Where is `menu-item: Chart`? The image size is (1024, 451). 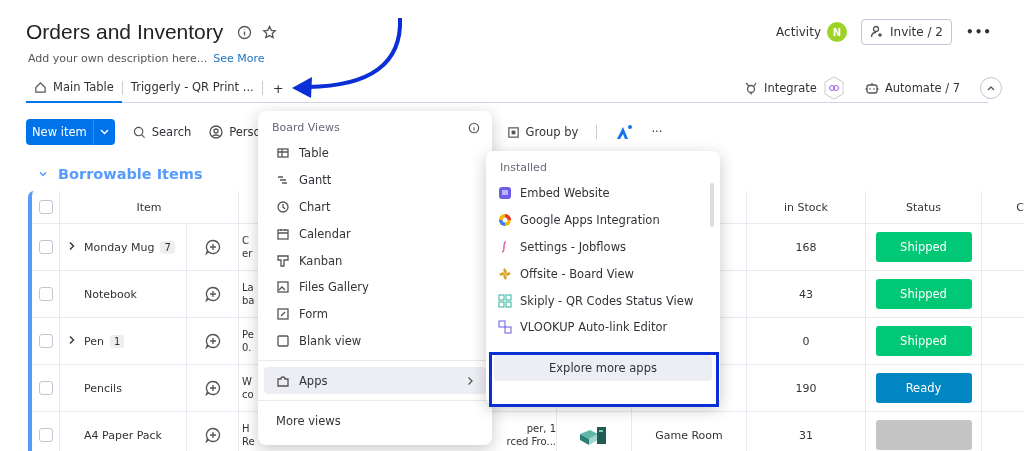 menu-item: Chart is located at coordinates (375, 207).